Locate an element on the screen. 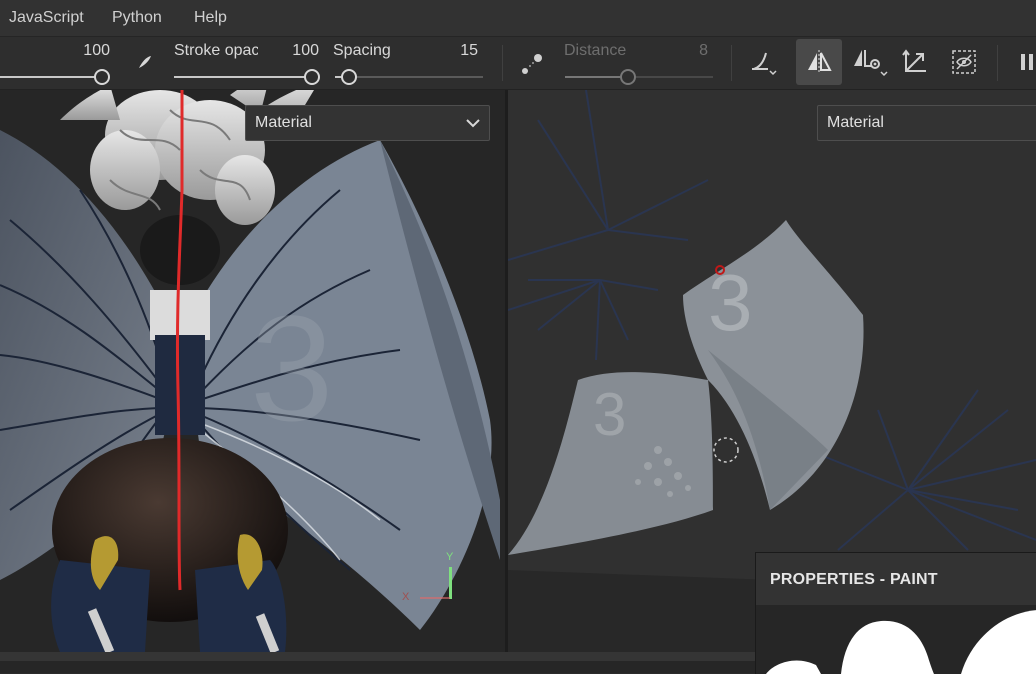 Image resolution: width=1036 pixels, height=674 pixels. distance-slider-fill is located at coordinates (596, 77).